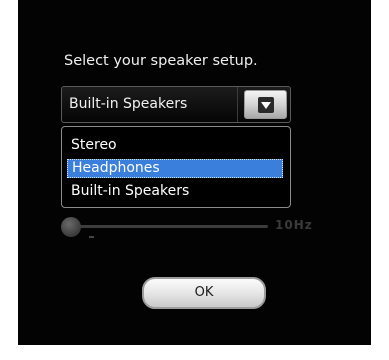 Image resolution: width=389 pixels, height=360 pixels. I want to click on speaker-setup-prompt: Select your speaker setup., so click(161, 61).